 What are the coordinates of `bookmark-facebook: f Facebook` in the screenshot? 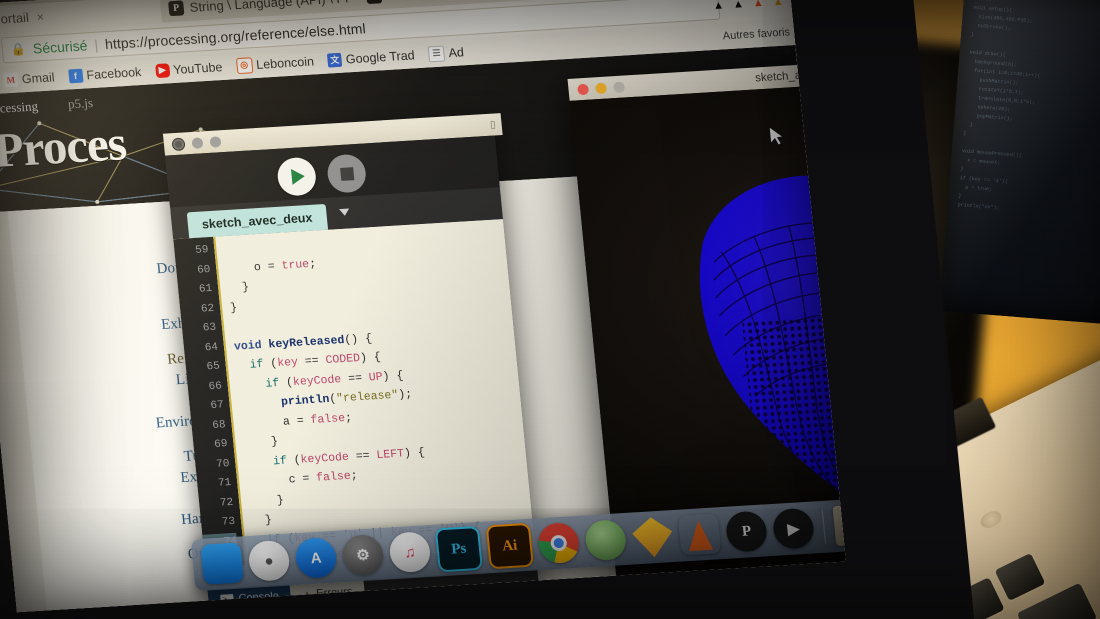 It's located at (104, 73).